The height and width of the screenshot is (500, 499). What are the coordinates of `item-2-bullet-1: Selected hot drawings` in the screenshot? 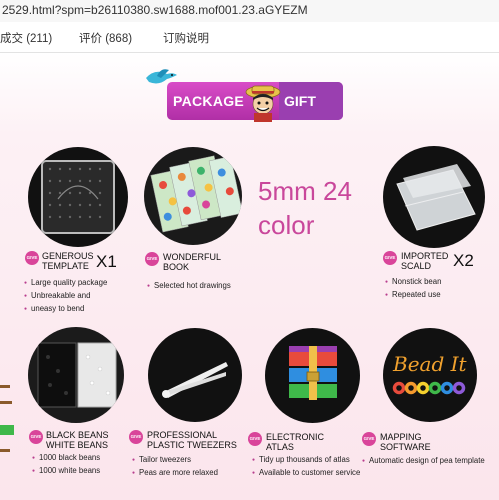 It's located at (189, 286).